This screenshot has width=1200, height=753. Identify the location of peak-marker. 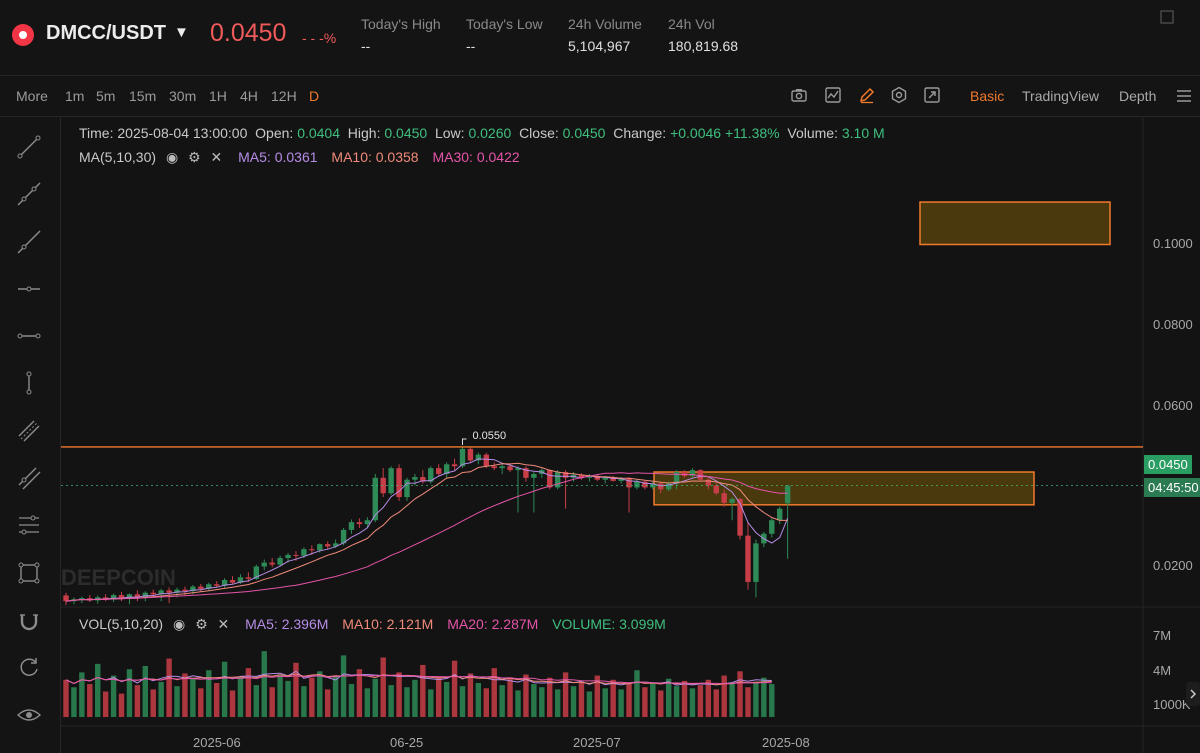
(464, 441).